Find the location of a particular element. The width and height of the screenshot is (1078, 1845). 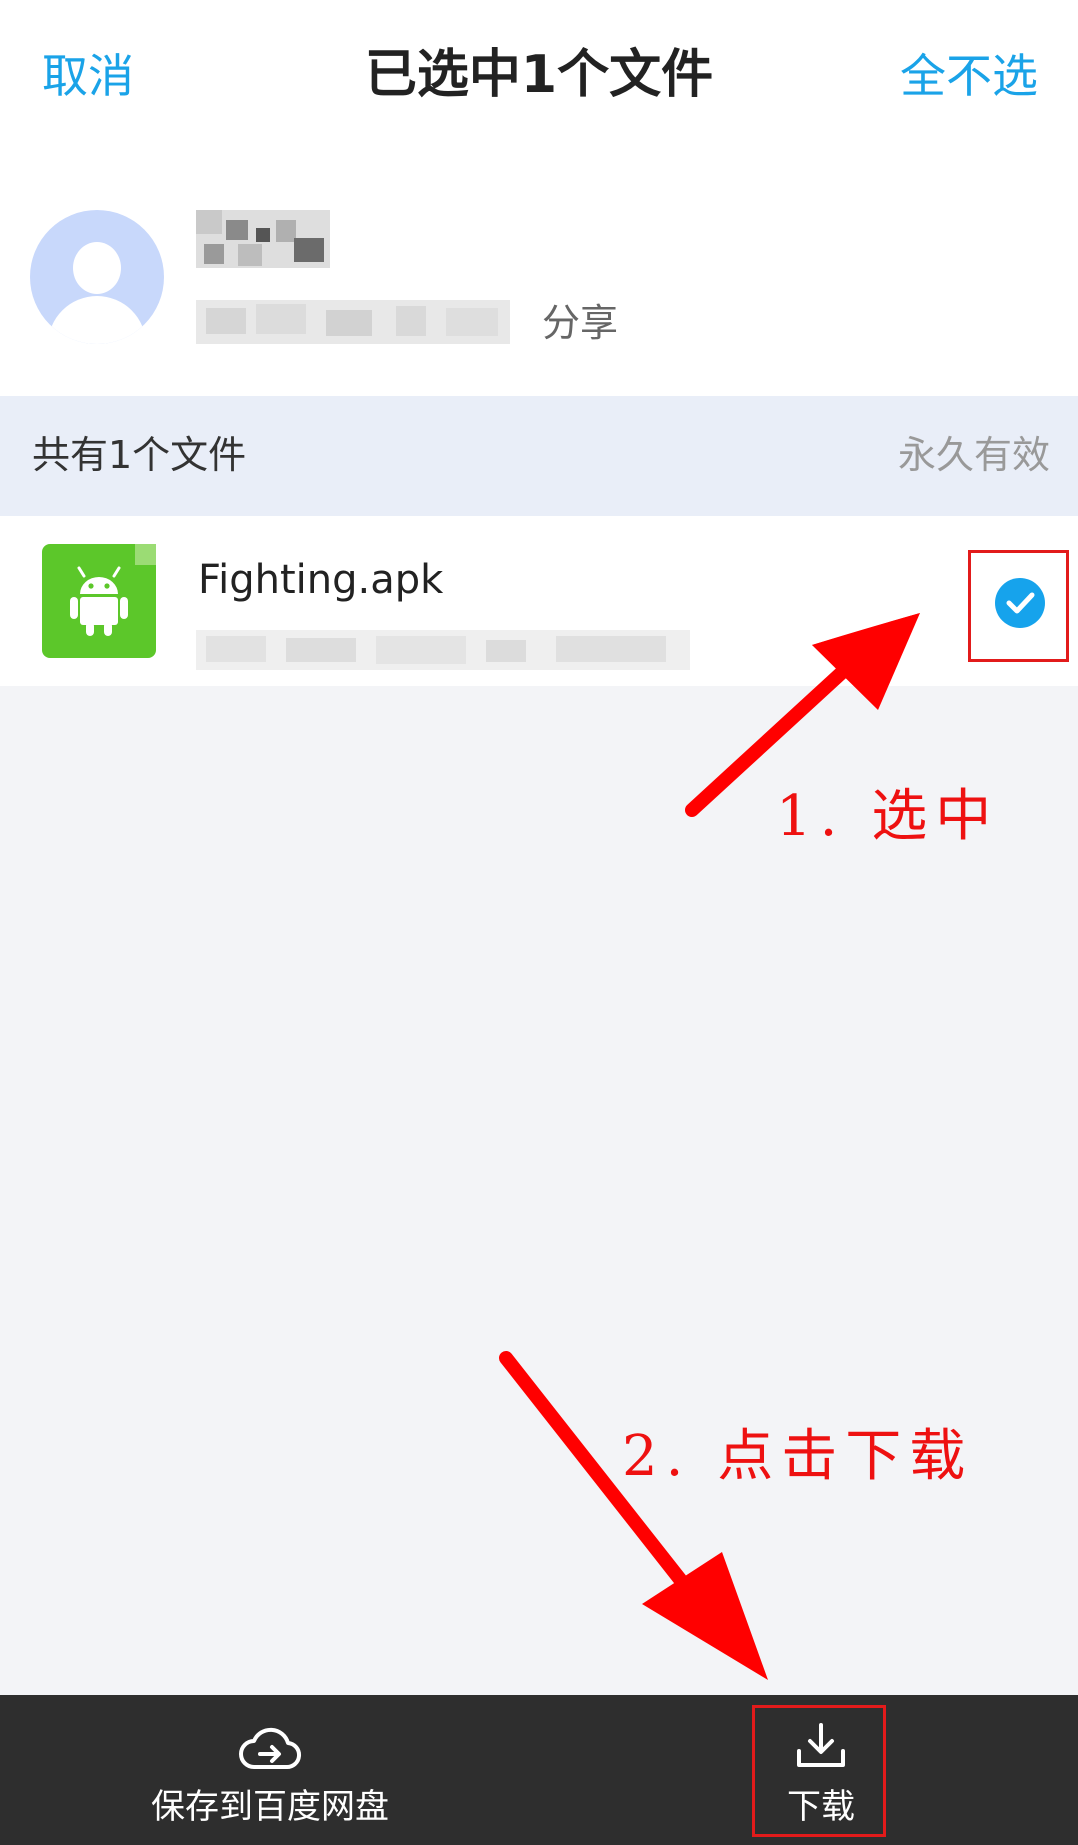

bottom-action-bar: 保存到百度网盘 下载 is located at coordinates (539, 1770).